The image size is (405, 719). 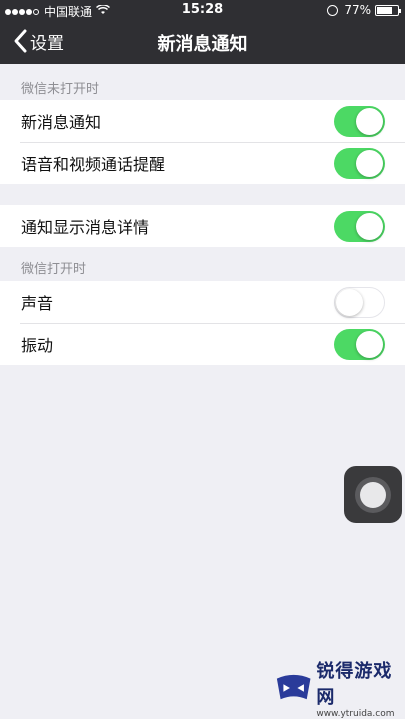 What do you see at coordinates (93, 164) in the screenshot?
I see `setting-label: 语音和视频通话提醒` at bounding box center [93, 164].